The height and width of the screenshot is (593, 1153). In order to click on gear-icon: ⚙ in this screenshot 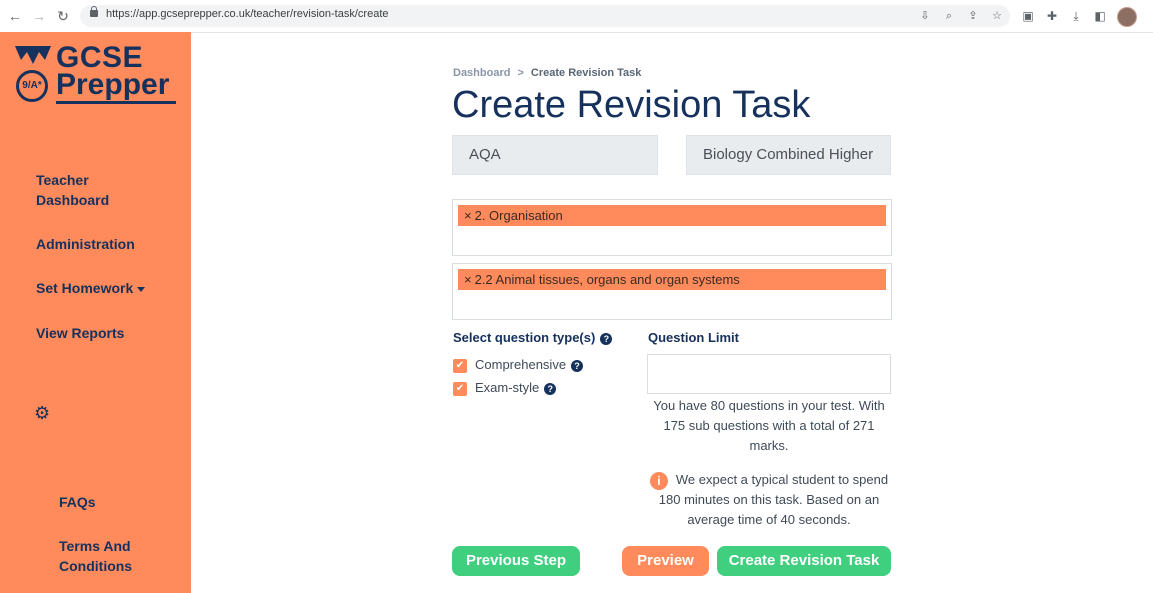, I will do `click(43, 413)`.